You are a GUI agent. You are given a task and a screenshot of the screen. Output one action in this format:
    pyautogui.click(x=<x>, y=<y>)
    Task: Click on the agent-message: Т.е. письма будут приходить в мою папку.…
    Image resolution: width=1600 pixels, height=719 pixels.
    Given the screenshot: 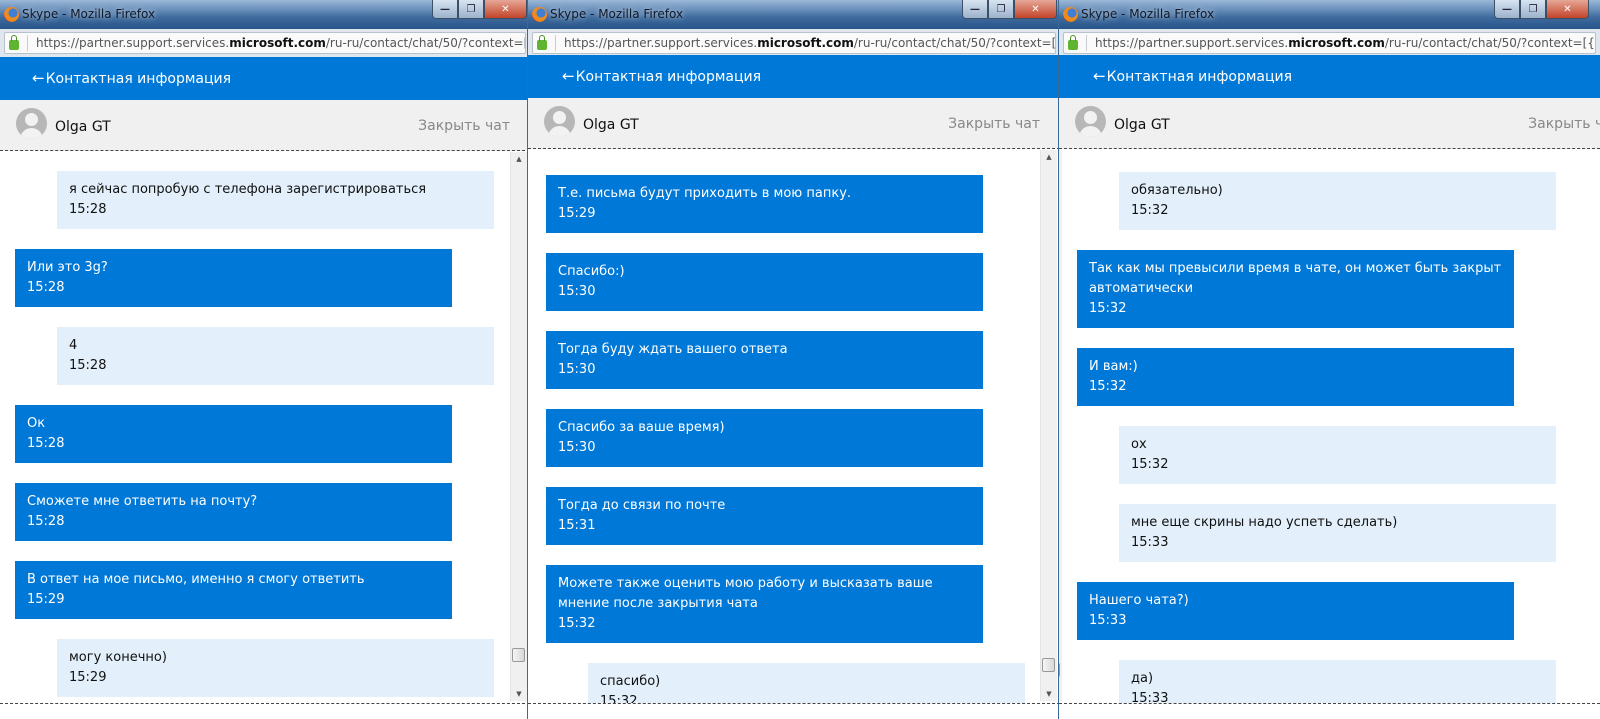 What is the action you would take?
    pyautogui.click(x=764, y=204)
    